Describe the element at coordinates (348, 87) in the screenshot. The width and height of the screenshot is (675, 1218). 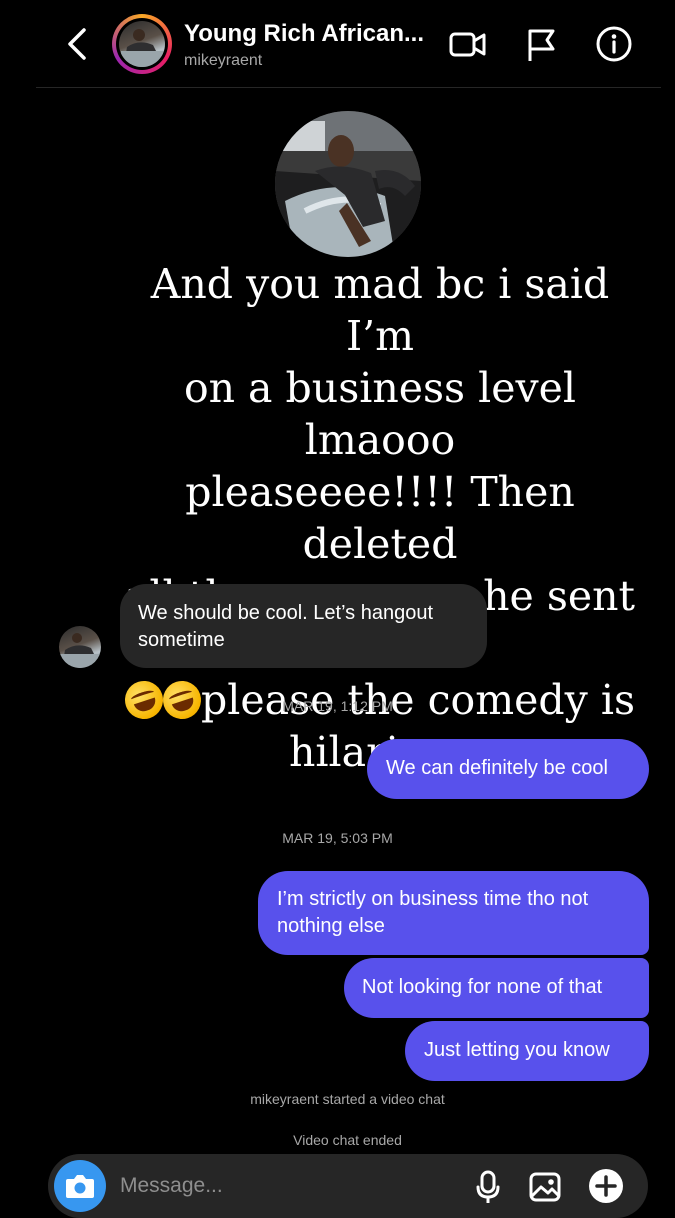
I see `header-divider` at that location.